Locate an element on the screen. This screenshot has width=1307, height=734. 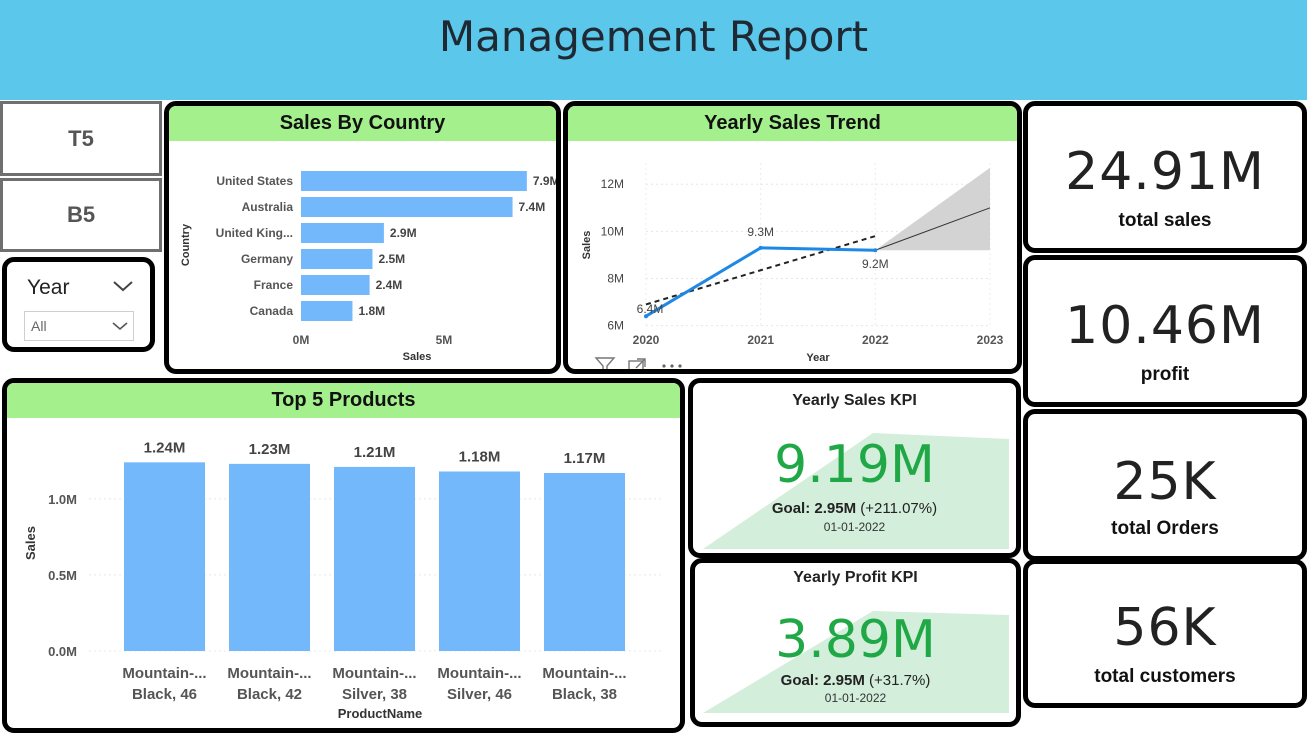
country-data-label: 7.9M is located at coordinates (544, 181).